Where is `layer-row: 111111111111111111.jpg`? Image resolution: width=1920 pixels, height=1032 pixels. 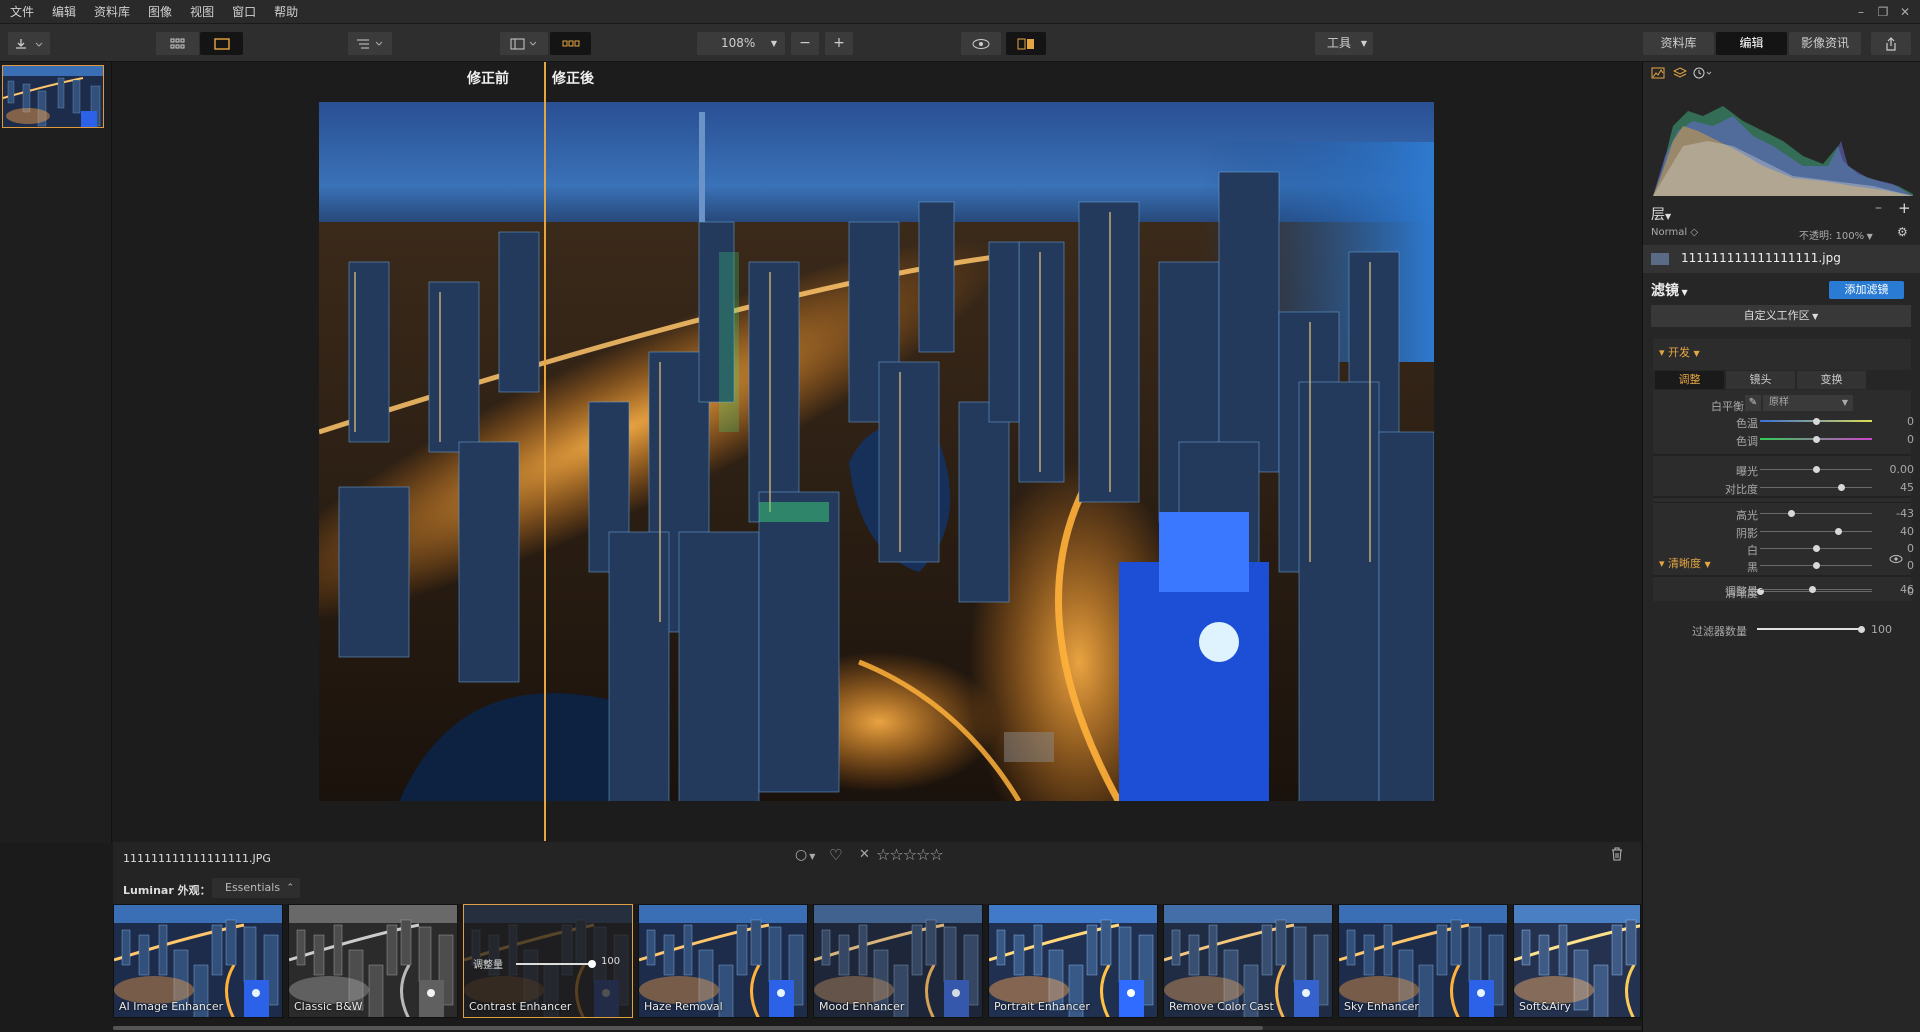
layer-row: 111111111111111111.jpg is located at coordinates (1781, 259).